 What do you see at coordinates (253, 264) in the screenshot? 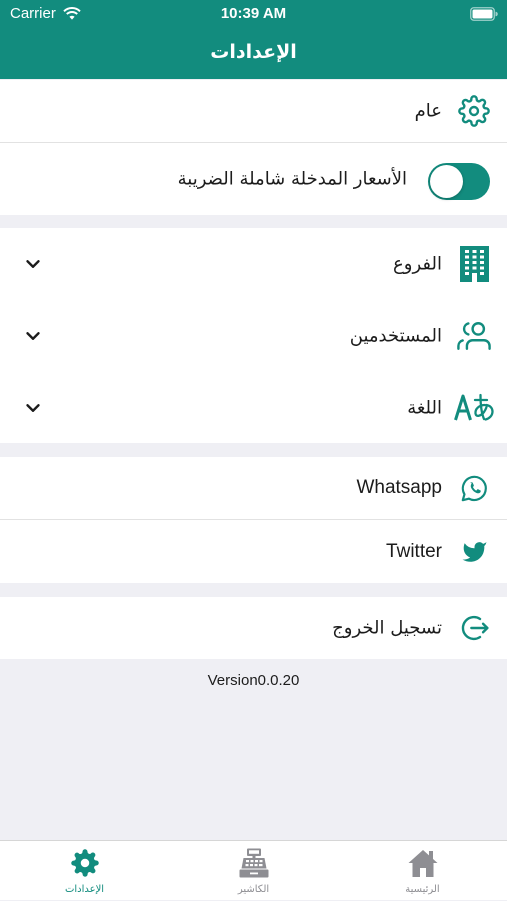
I see `branches-row: الفروع` at bounding box center [253, 264].